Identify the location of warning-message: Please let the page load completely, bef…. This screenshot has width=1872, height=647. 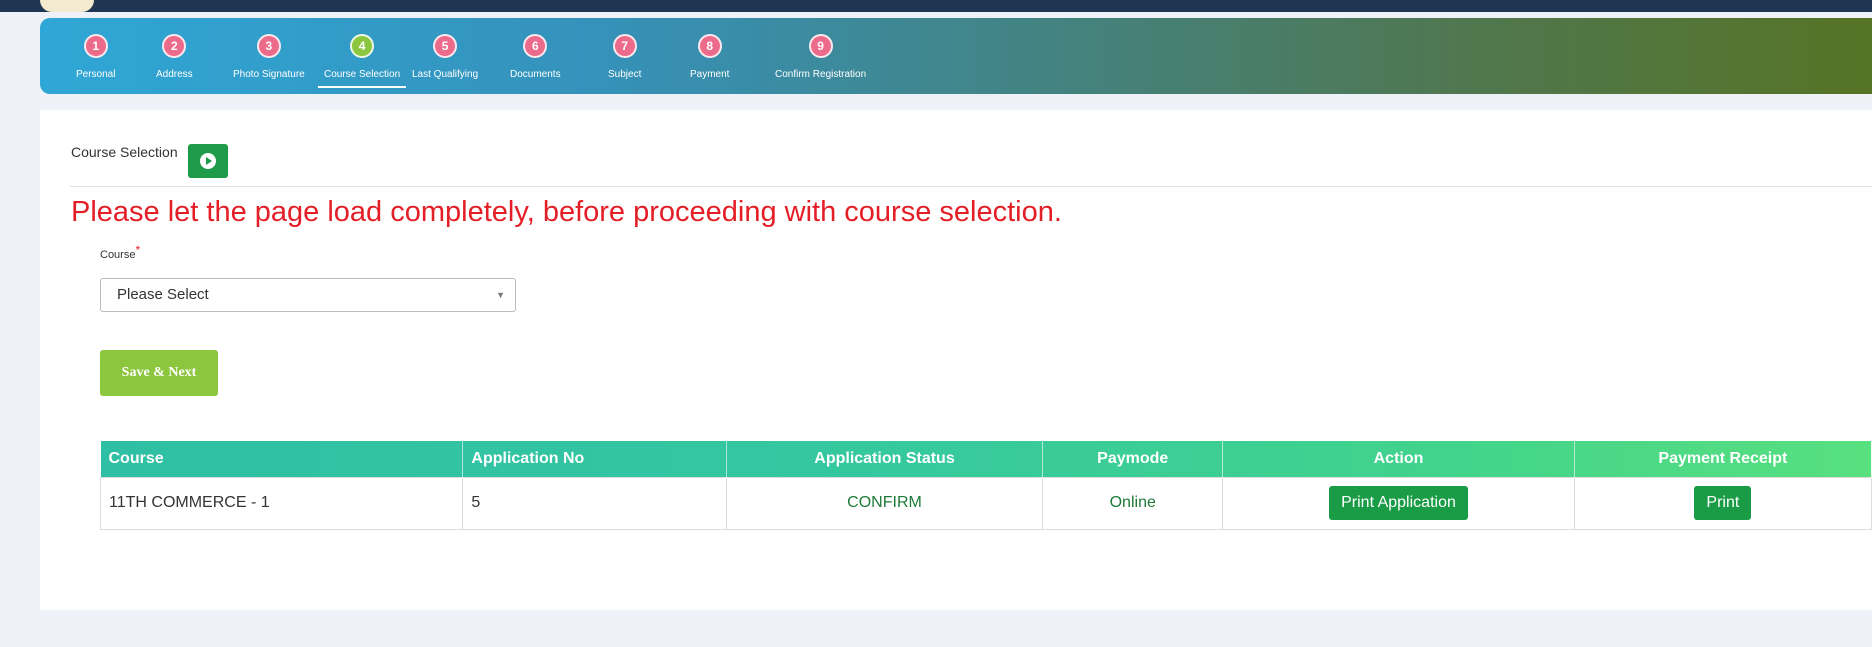
(566, 212).